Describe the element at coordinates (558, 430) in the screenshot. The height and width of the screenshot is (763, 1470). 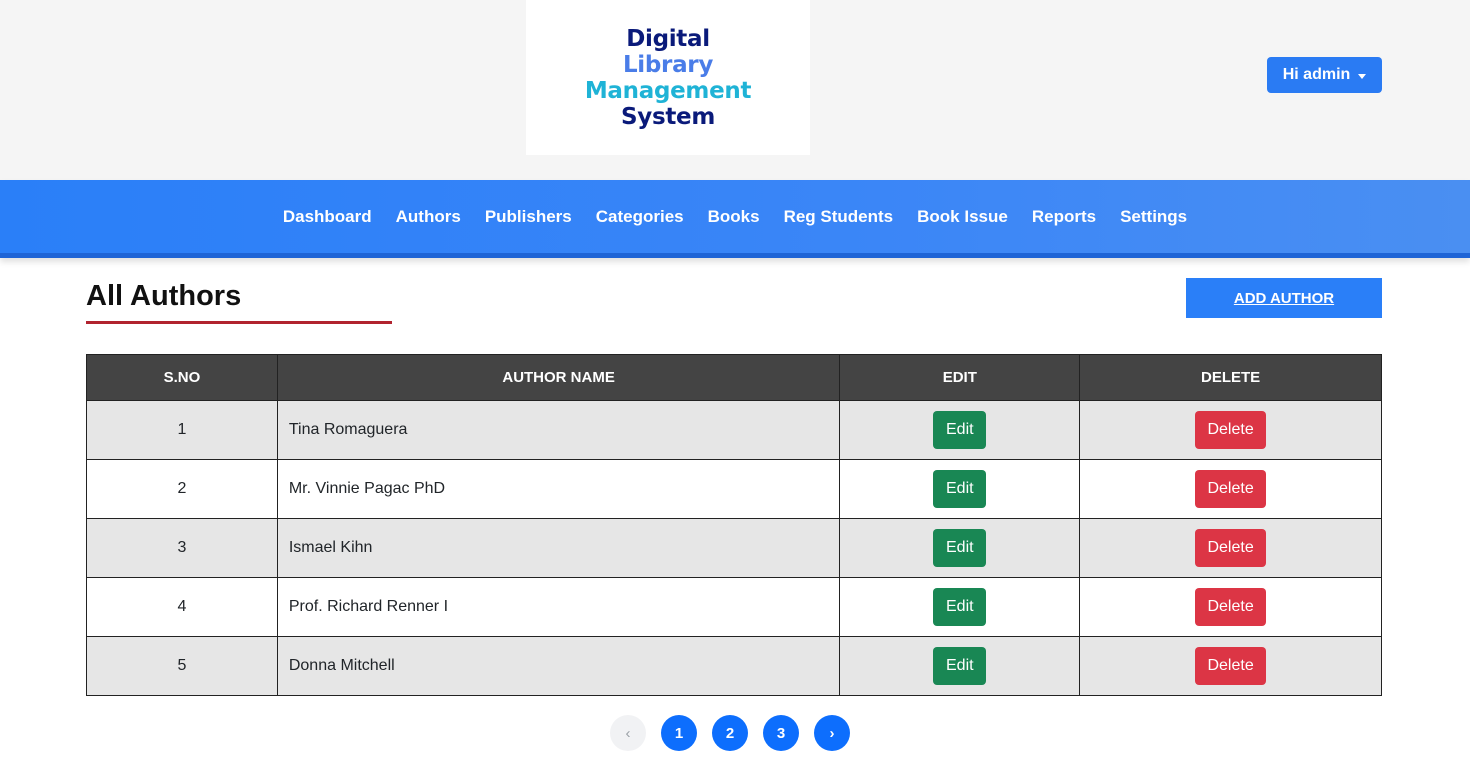
I see `cell-author-name: Tina Romaguera` at that location.